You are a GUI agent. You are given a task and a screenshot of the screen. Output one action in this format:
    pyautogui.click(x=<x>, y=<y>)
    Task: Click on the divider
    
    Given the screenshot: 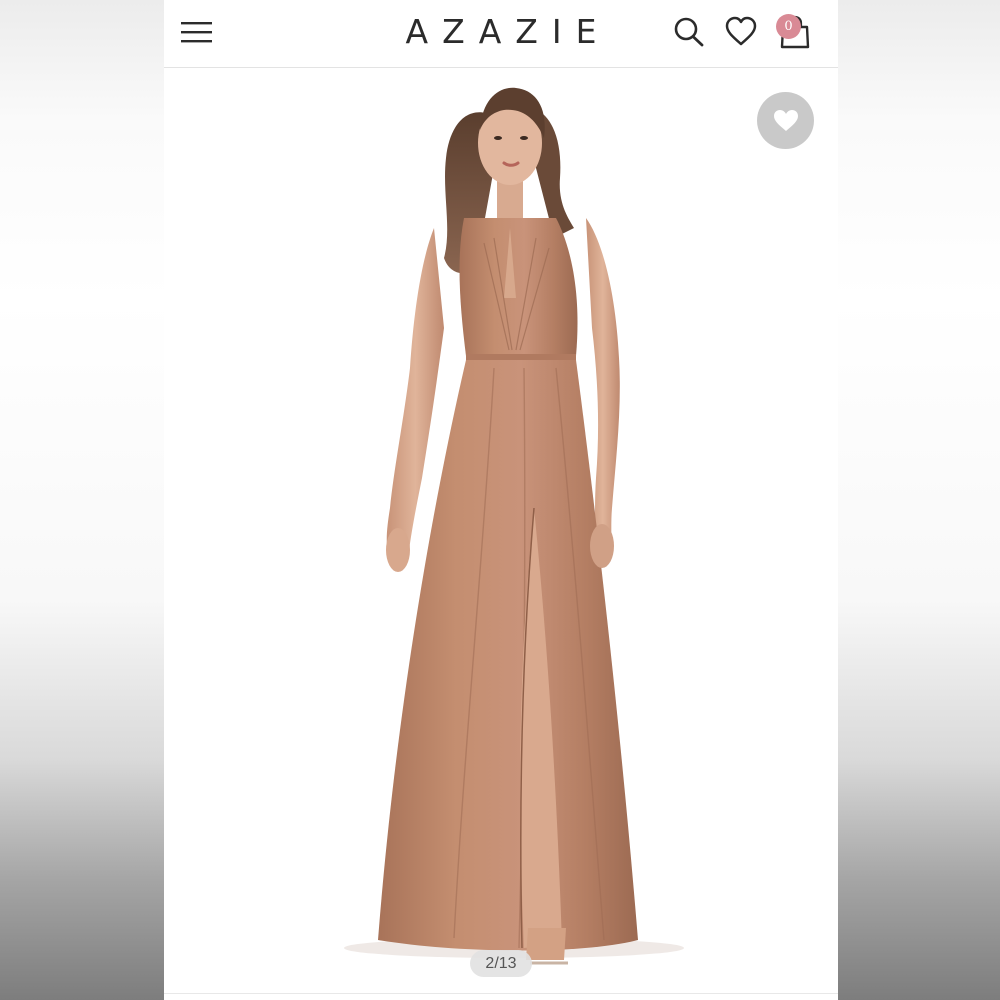 What is the action you would take?
    pyautogui.click(x=501, y=993)
    